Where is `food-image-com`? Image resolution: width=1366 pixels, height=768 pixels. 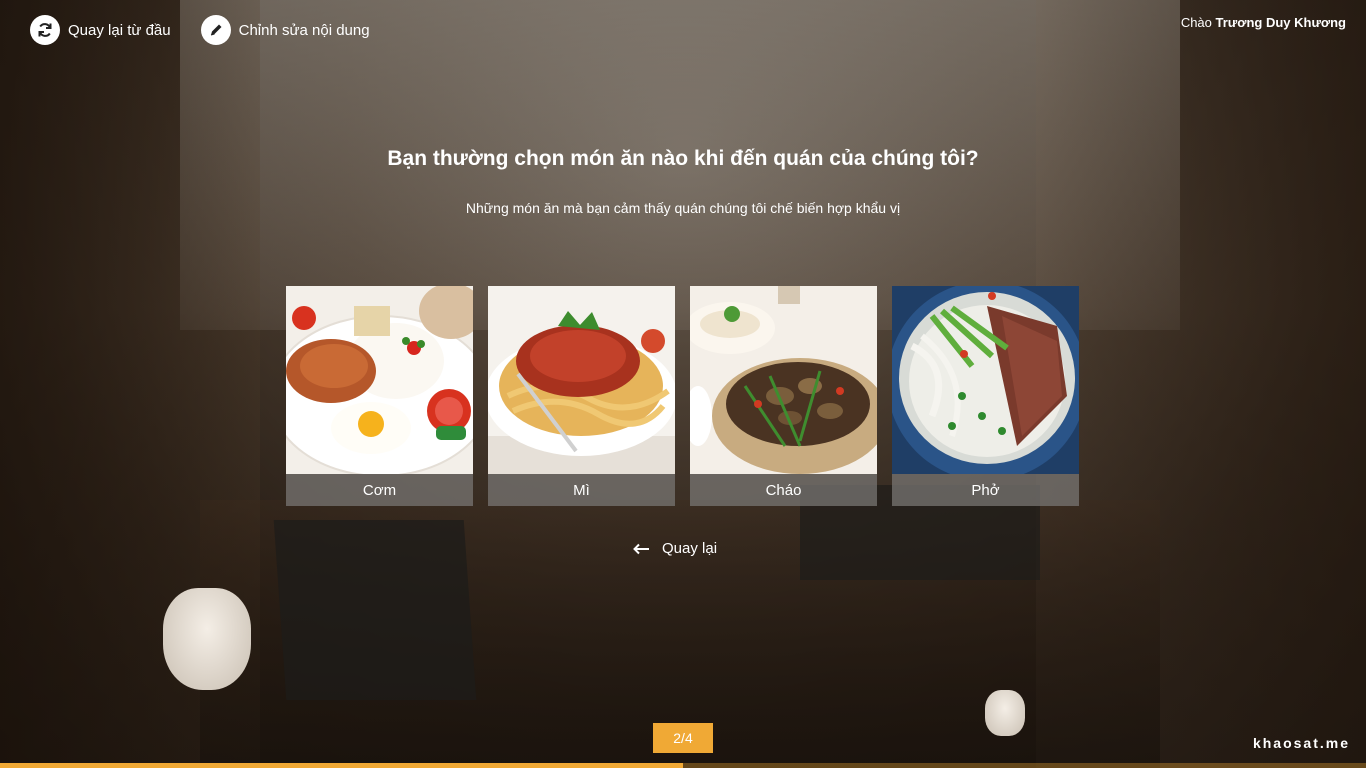
food-image-com is located at coordinates (379, 380).